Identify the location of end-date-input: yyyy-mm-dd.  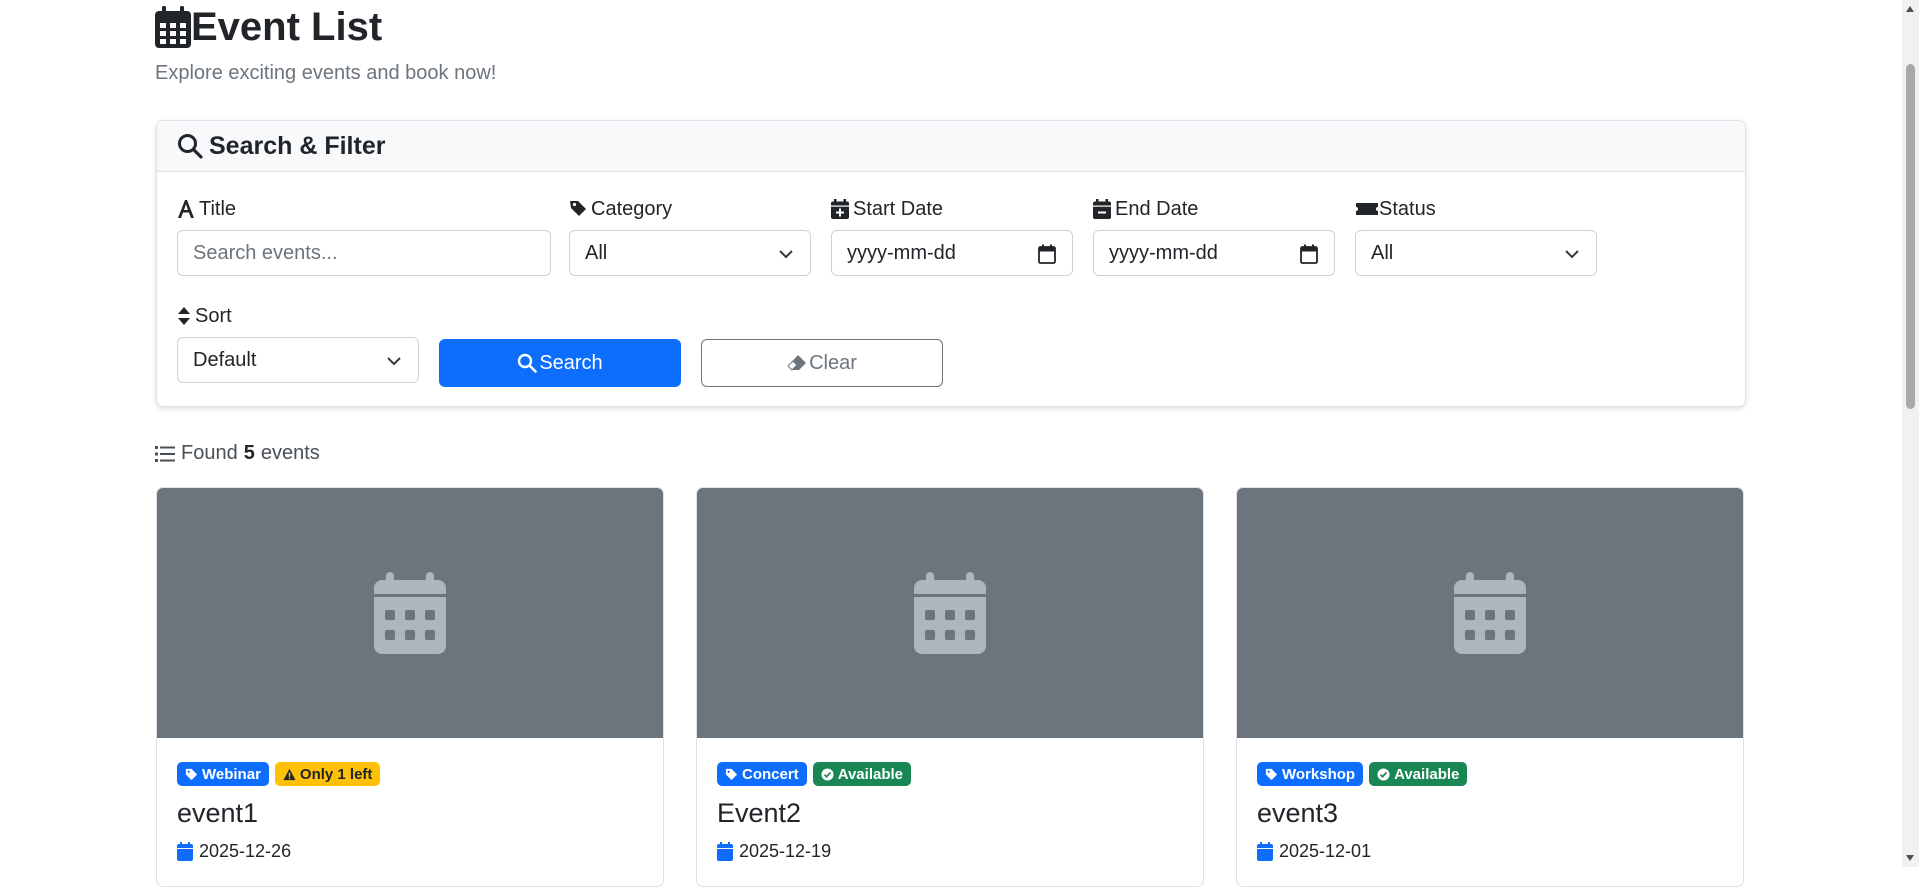
(1214, 253).